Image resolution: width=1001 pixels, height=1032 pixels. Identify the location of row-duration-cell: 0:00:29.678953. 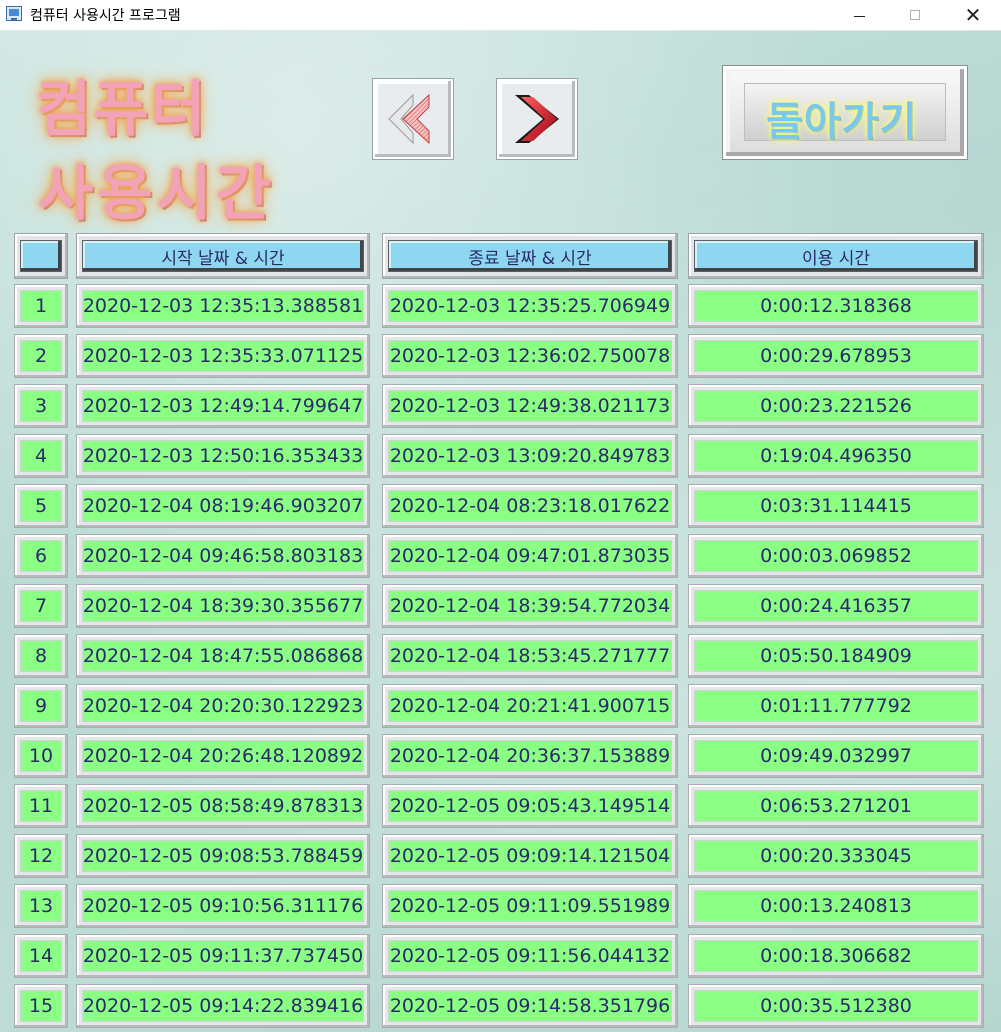
(836, 356).